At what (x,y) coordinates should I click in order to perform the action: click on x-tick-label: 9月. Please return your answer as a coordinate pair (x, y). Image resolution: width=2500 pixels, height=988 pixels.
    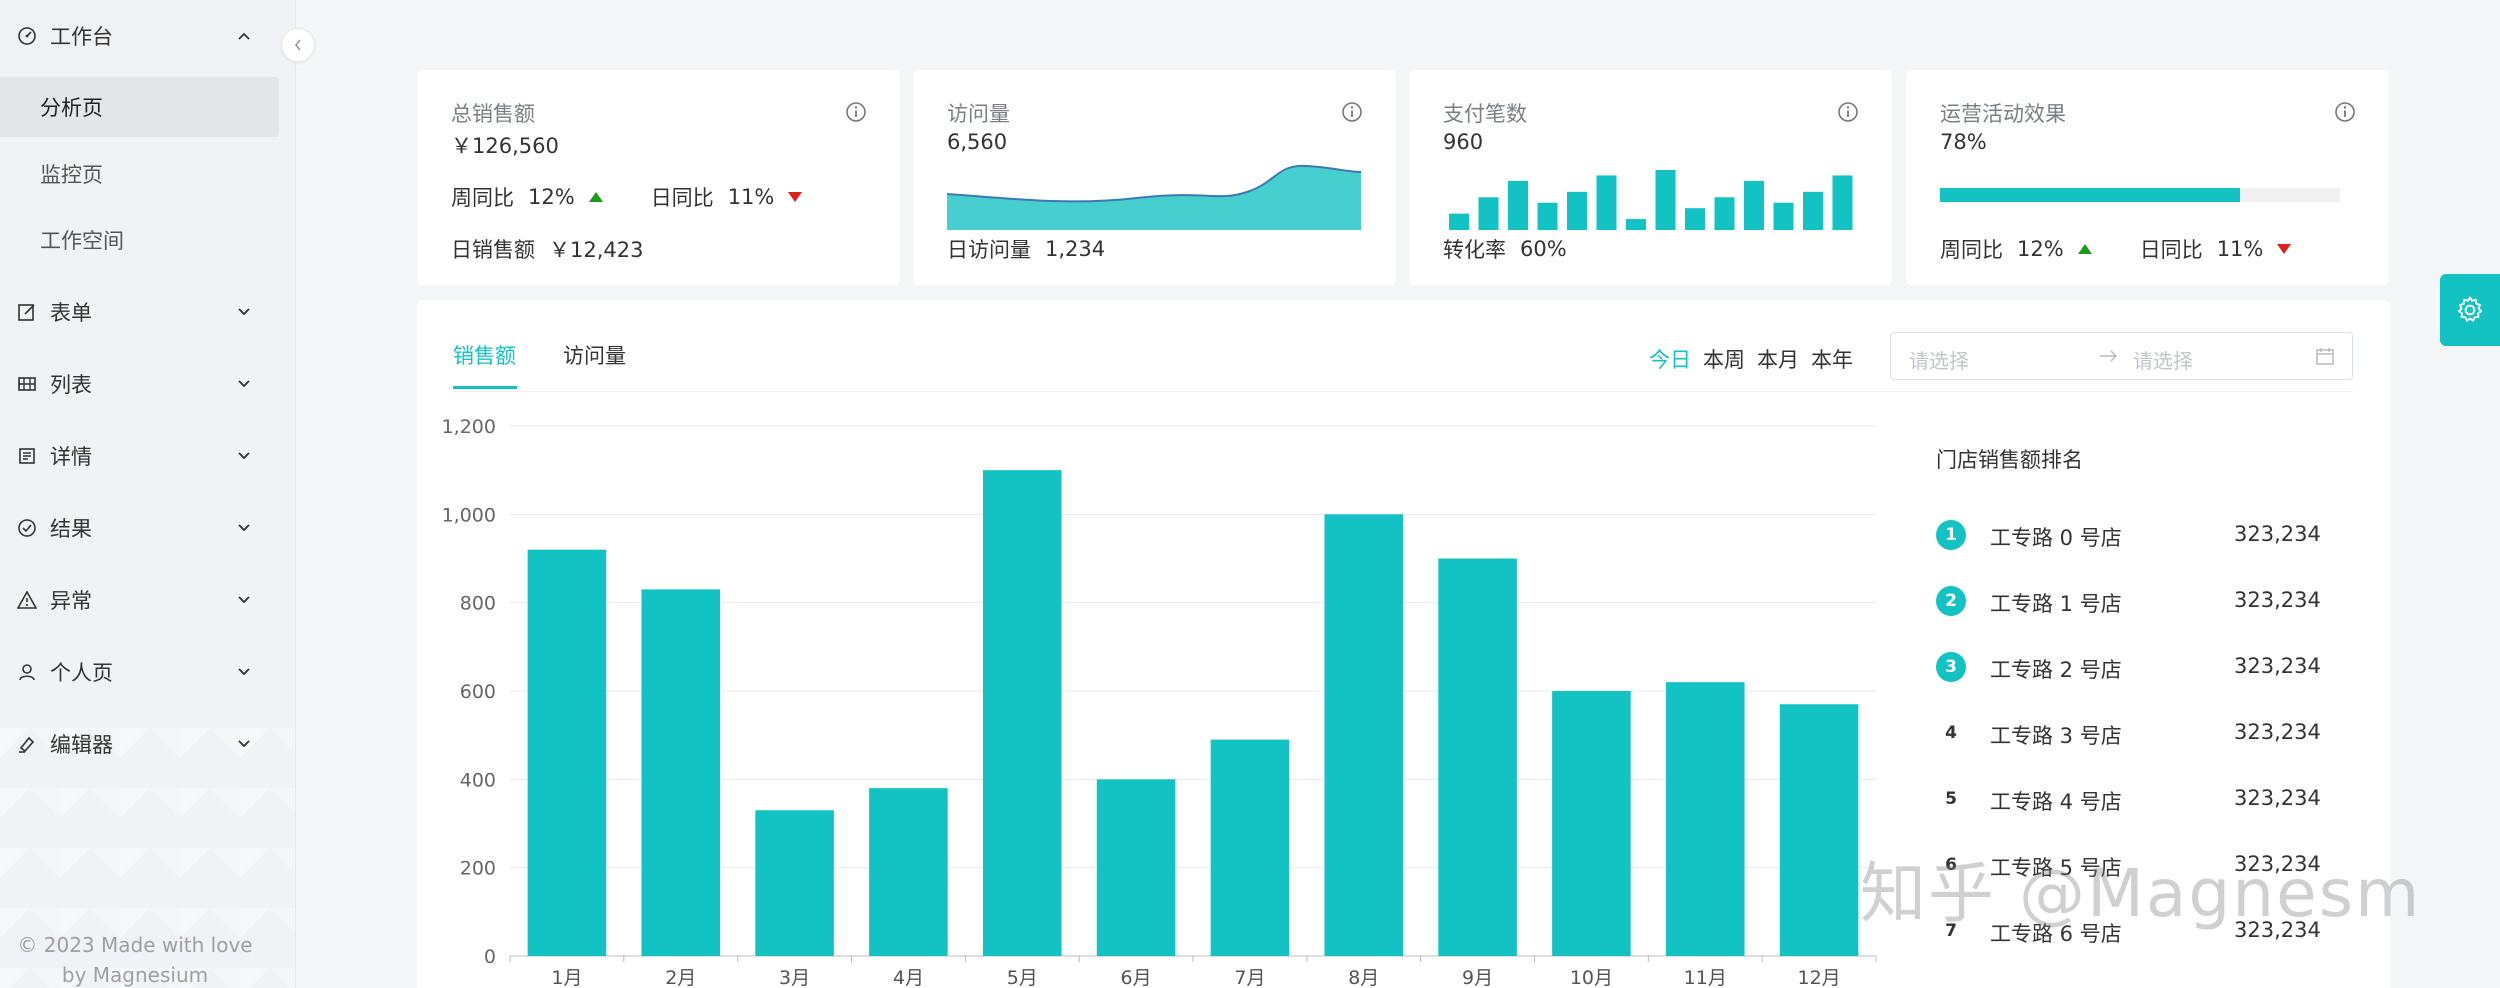
    Looking at the image, I should click on (1477, 977).